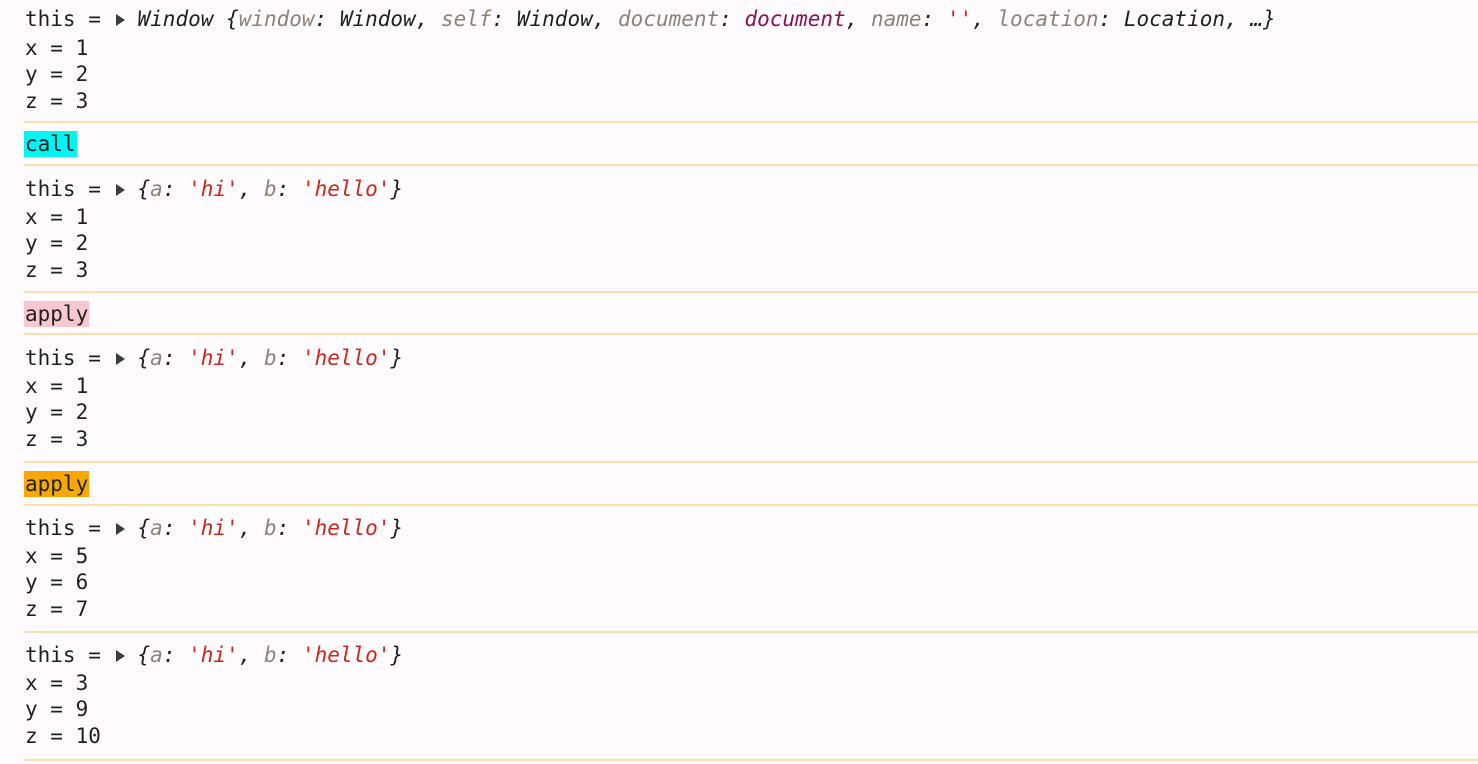  Describe the element at coordinates (751, 144) in the screenshot. I see `console-message-label-call: call` at that location.